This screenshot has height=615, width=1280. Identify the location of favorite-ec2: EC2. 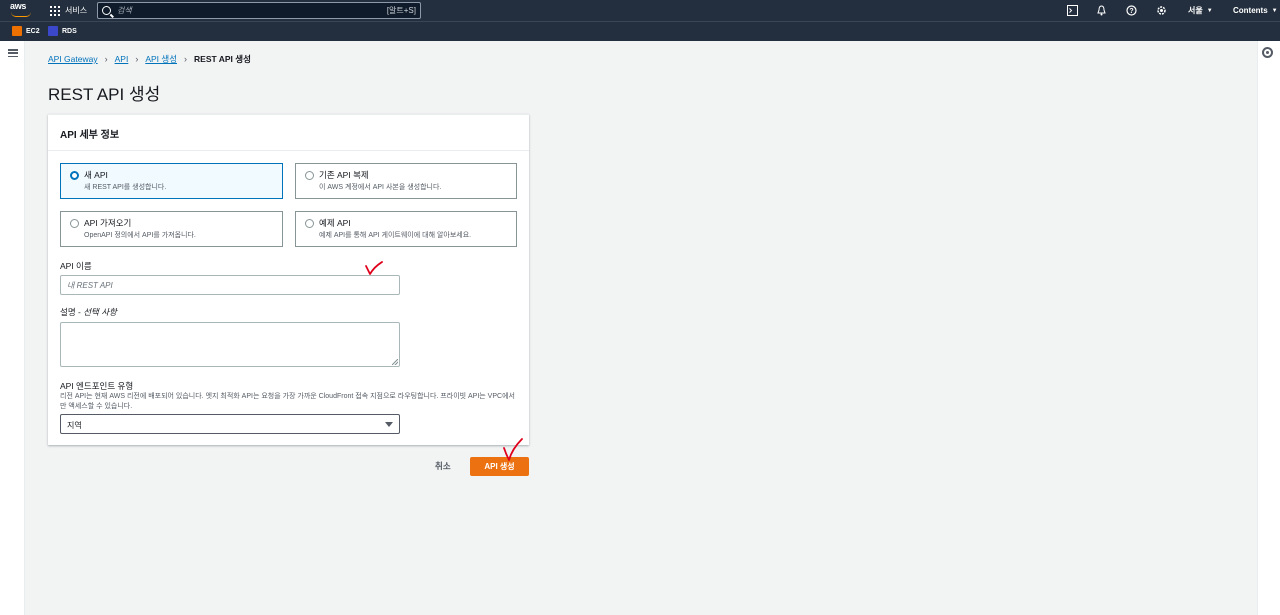
(26, 31).